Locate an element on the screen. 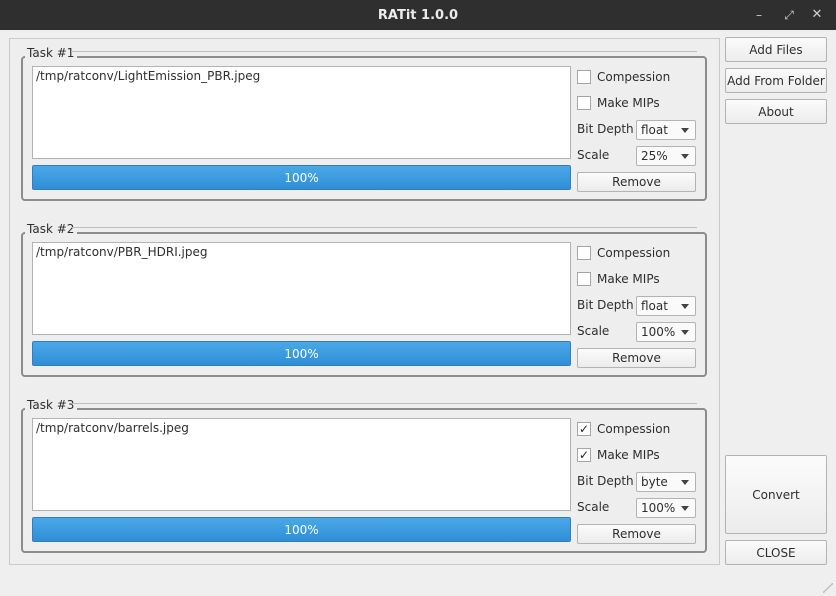  title-bar: RATit 1.0.0 – ⤢ ✕ is located at coordinates (418, 15).